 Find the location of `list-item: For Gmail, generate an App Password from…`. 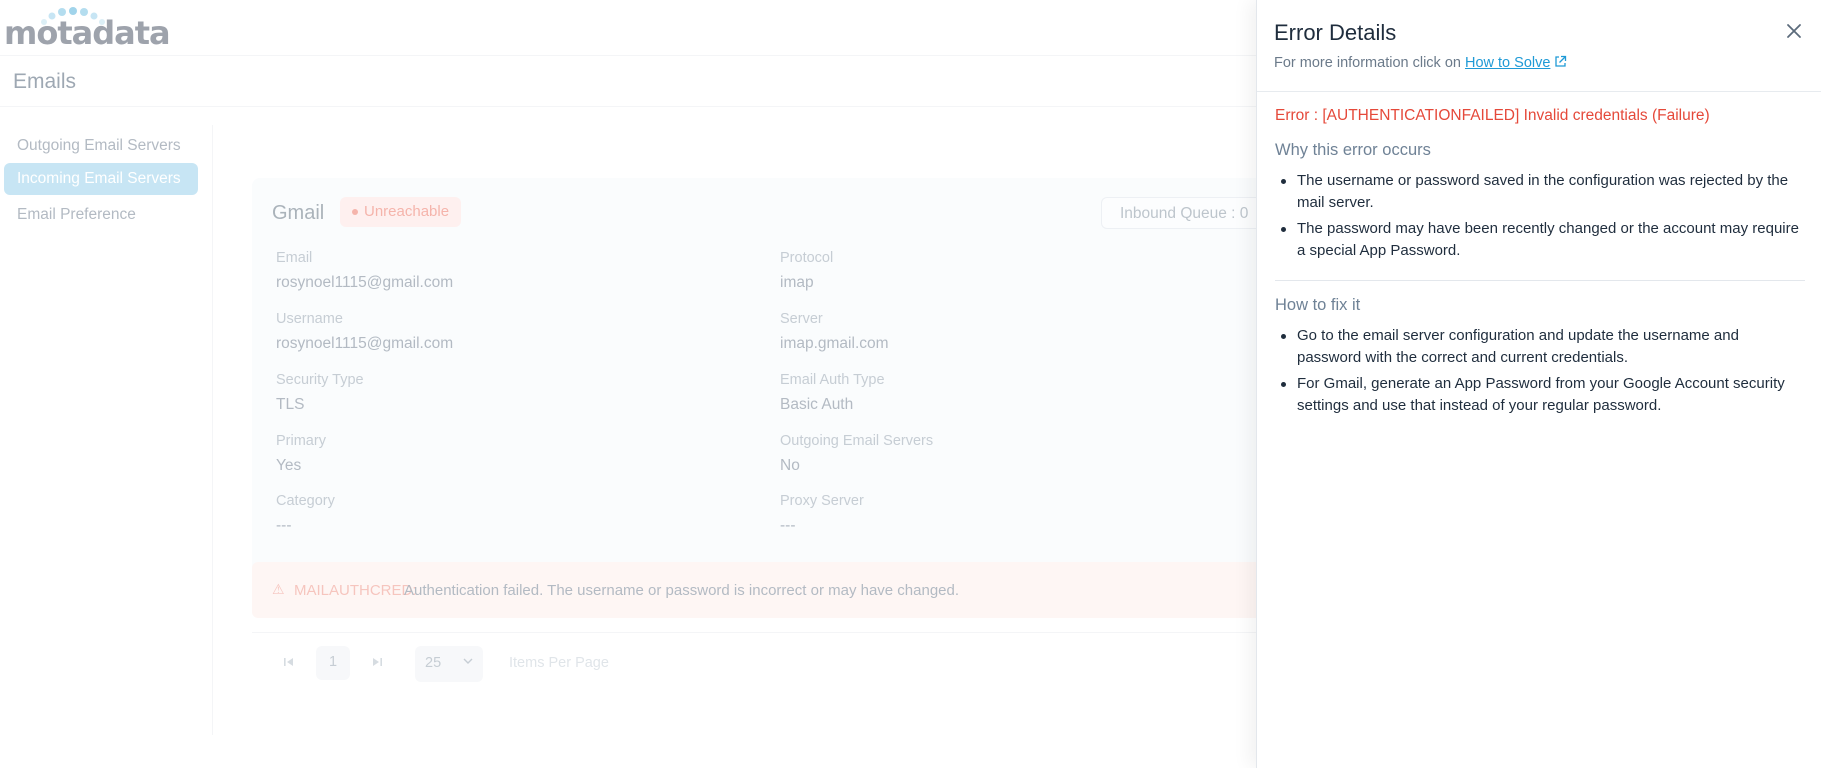

list-item: For Gmail, generate an App Password from… is located at coordinates (1541, 395).